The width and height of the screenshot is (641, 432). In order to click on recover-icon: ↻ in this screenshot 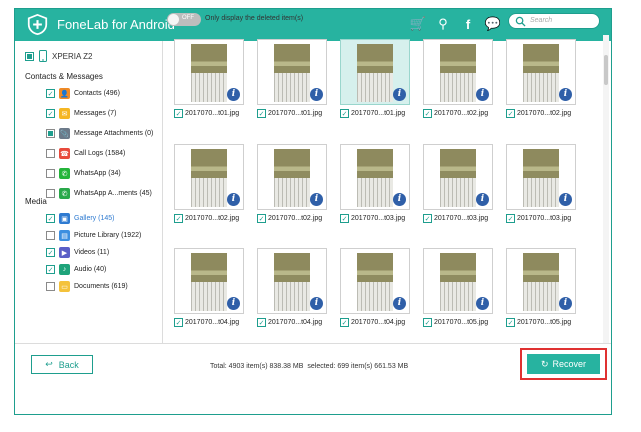, I will do `click(544, 363)`.